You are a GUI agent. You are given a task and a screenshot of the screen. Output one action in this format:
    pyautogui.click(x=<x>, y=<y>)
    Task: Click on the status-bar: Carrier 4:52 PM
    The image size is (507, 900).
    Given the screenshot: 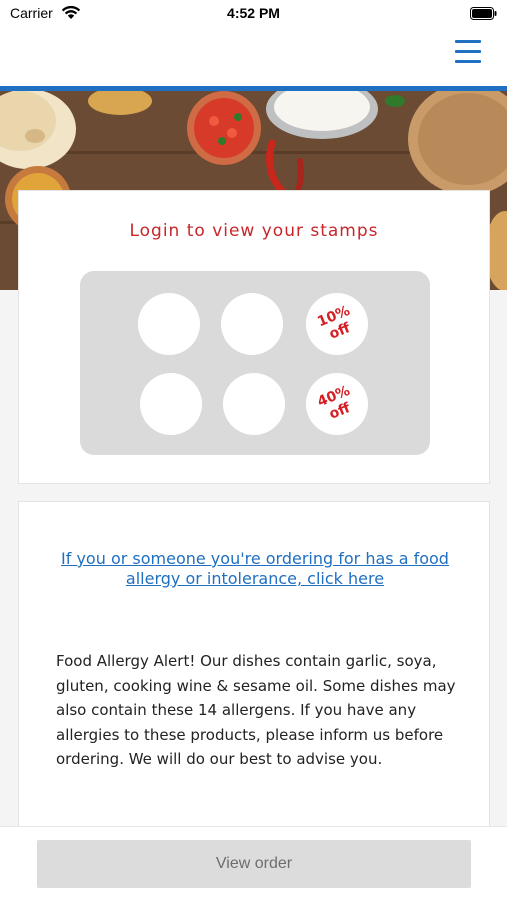 What is the action you would take?
    pyautogui.click(x=253, y=14)
    